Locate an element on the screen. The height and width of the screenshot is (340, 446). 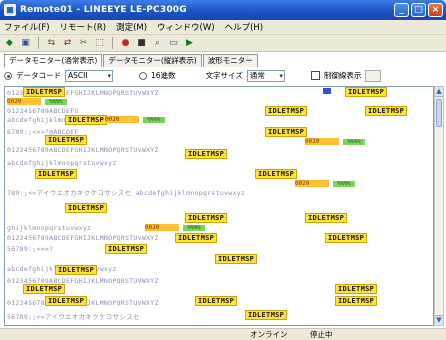
scroll-thumb is located at coordinates (439, 113).